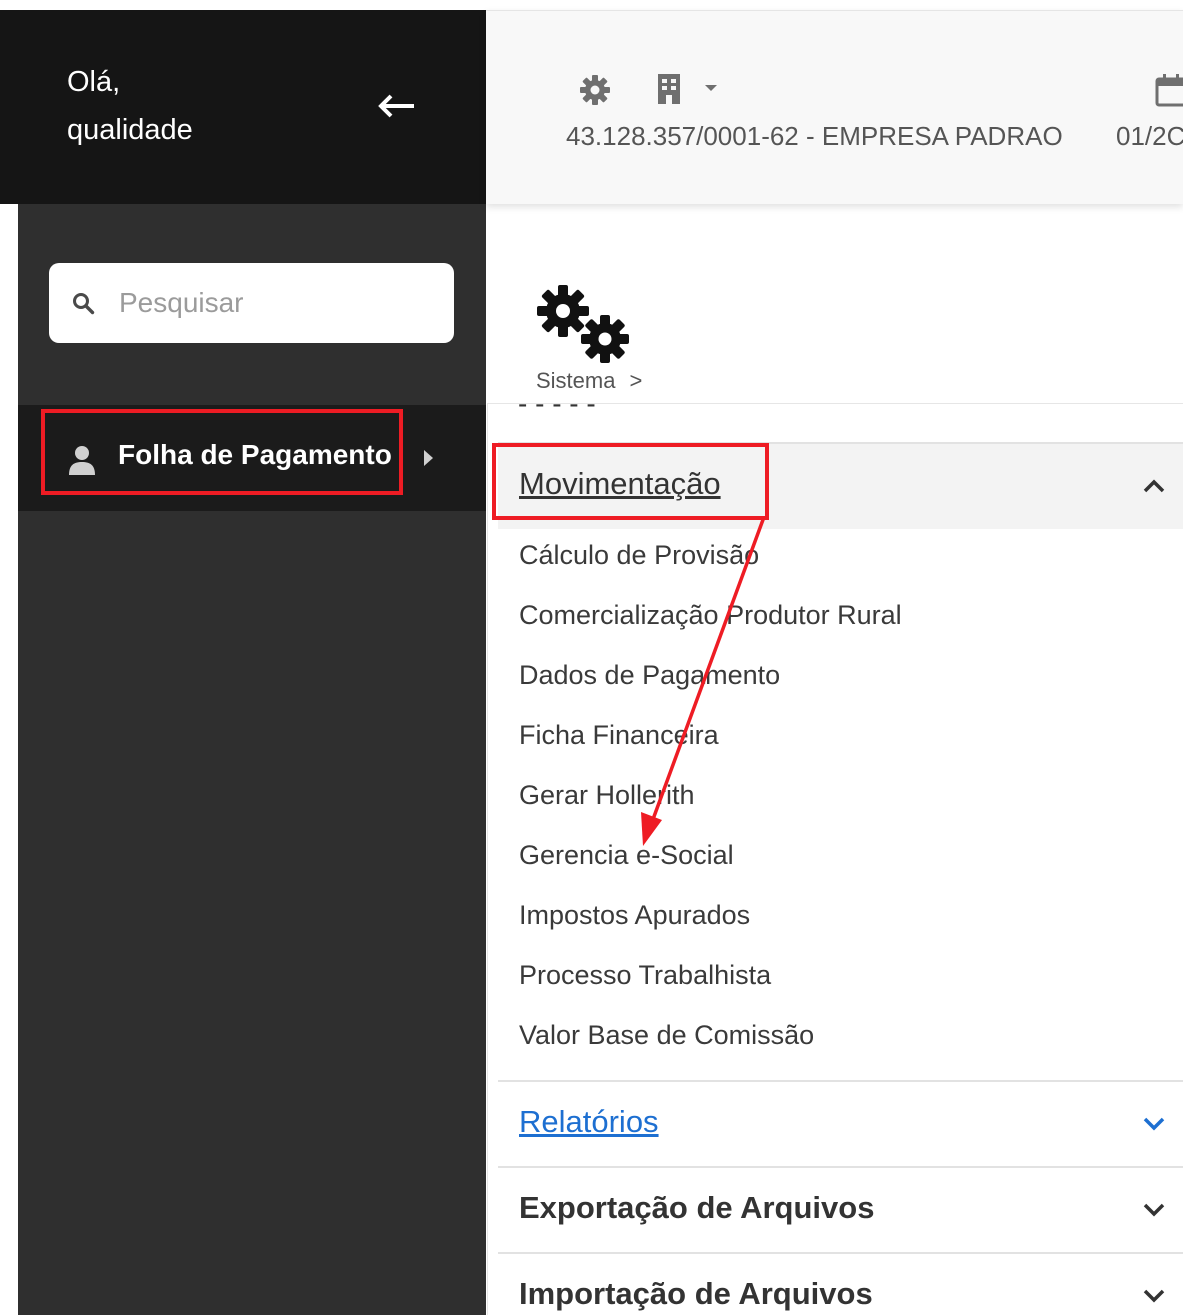 This screenshot has height=1315, width=1183. What do you see at coordinates (696, 1293) in the screenshot?
I see `section-title: Importação de Arquivos` at bounding box center [696, 1293].